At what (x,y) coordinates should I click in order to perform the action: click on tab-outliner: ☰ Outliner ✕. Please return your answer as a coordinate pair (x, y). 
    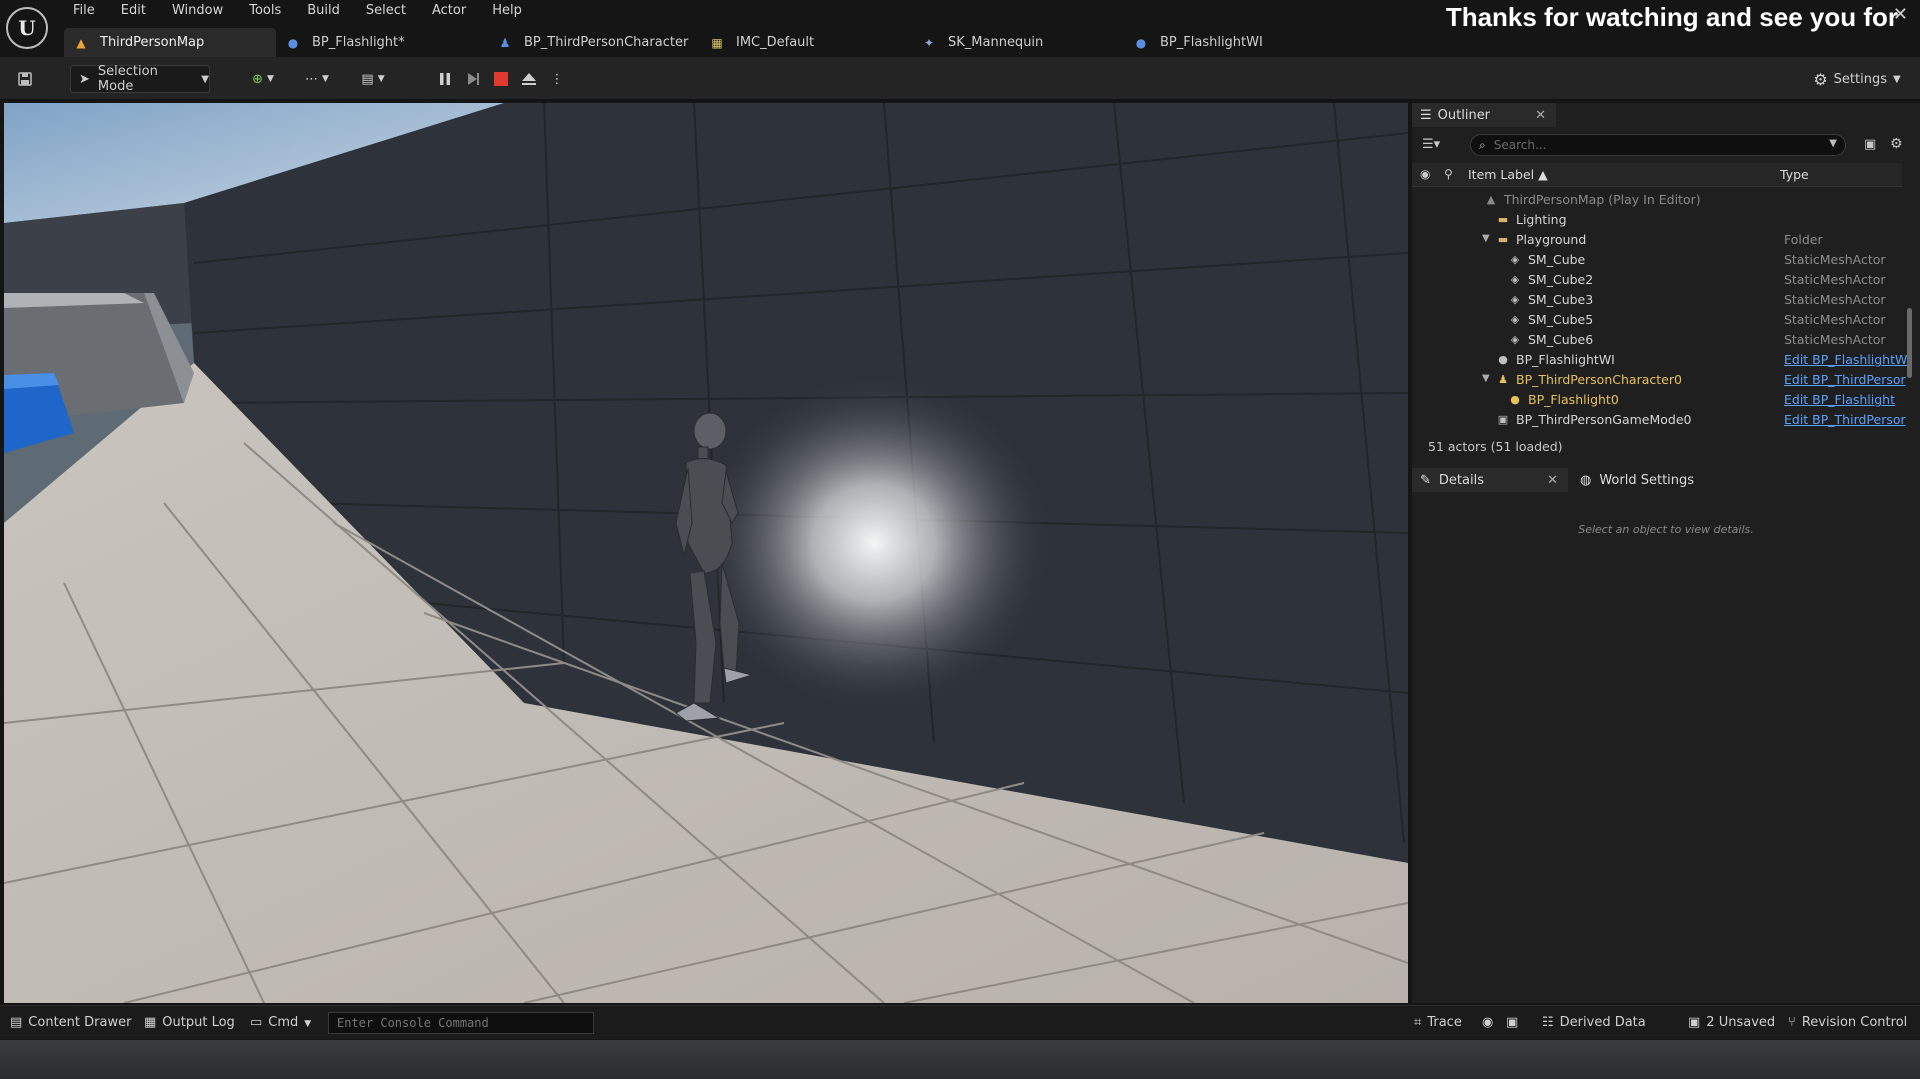
    Looking at the image, I should click on (1484, 115).